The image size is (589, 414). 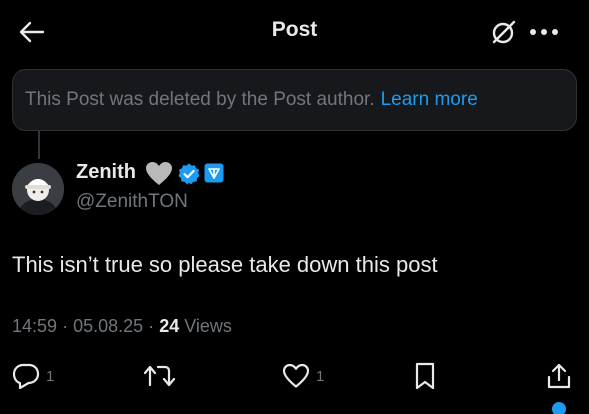 What do you see at coordinates (108, 326) in the screenshot?
I see `post-date: 05.08.25` at bounding box center [108, 326].